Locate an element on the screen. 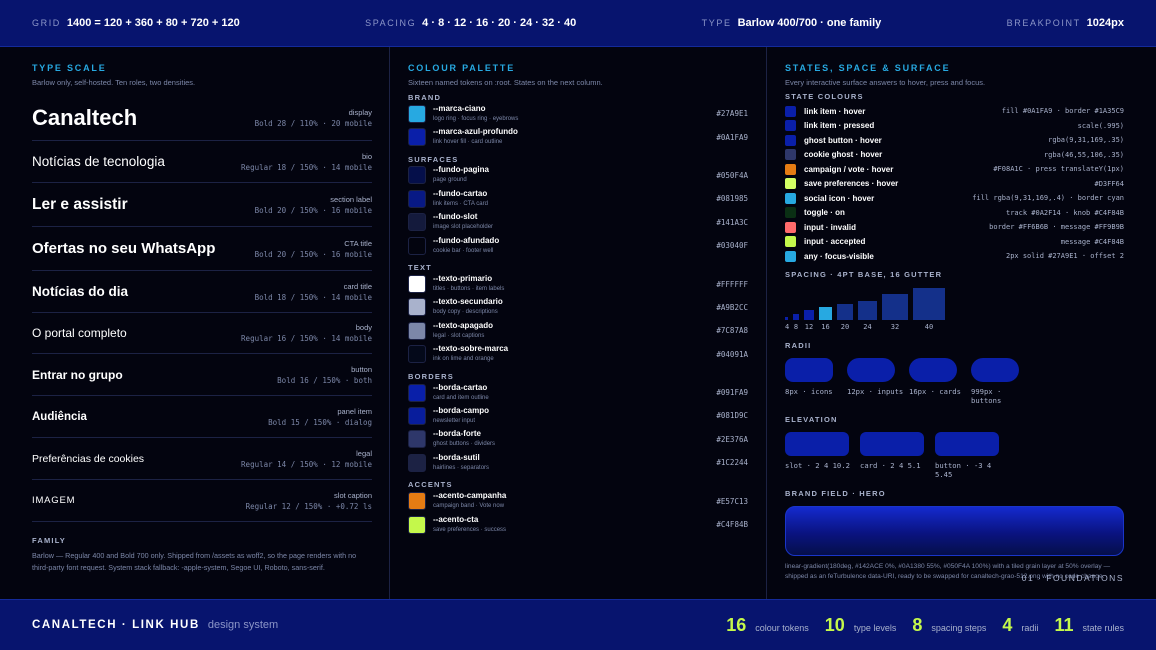  state-spec: track #0A2F14 · knob #C4F84B is located at coordinates (1064, 212).